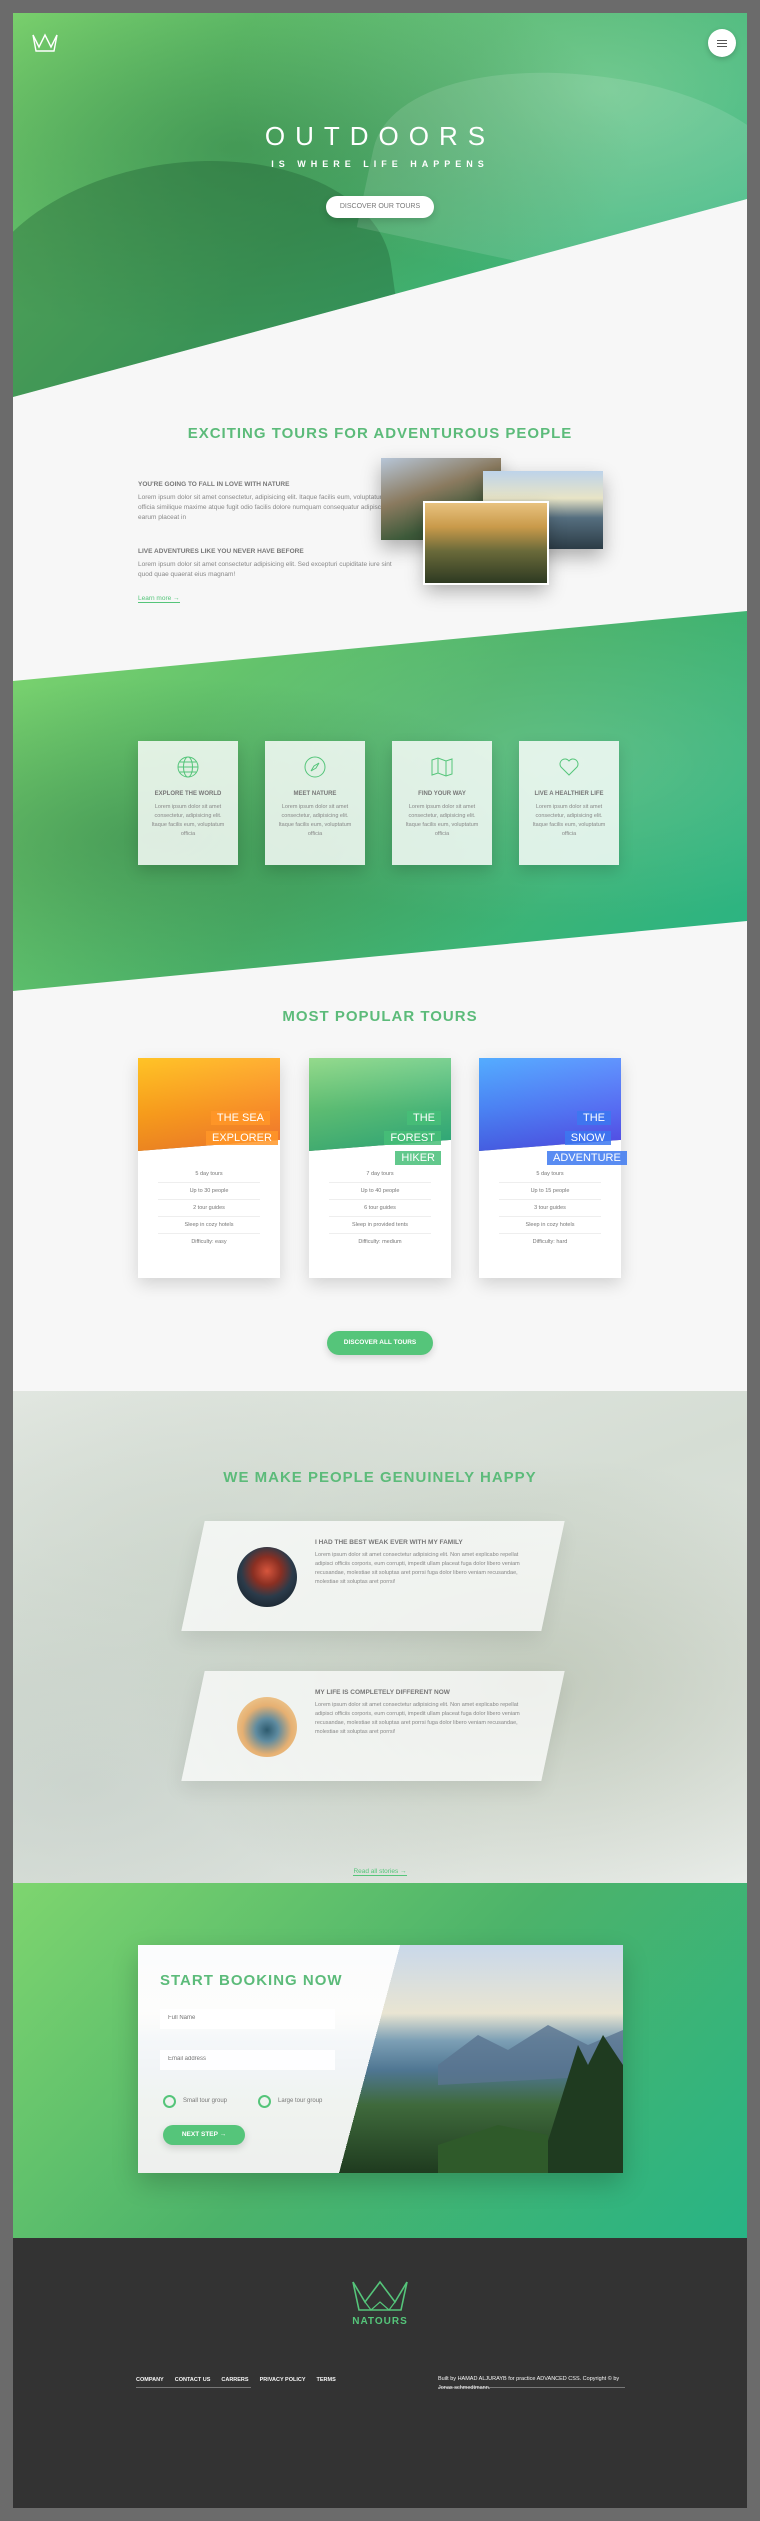 The width and height of the screenshot is (760, 2521). Describe the element at coordinates (380, 207) in the screenshot. I see `discover-tours-button: DISCOVER OUR TOURS` at that location.